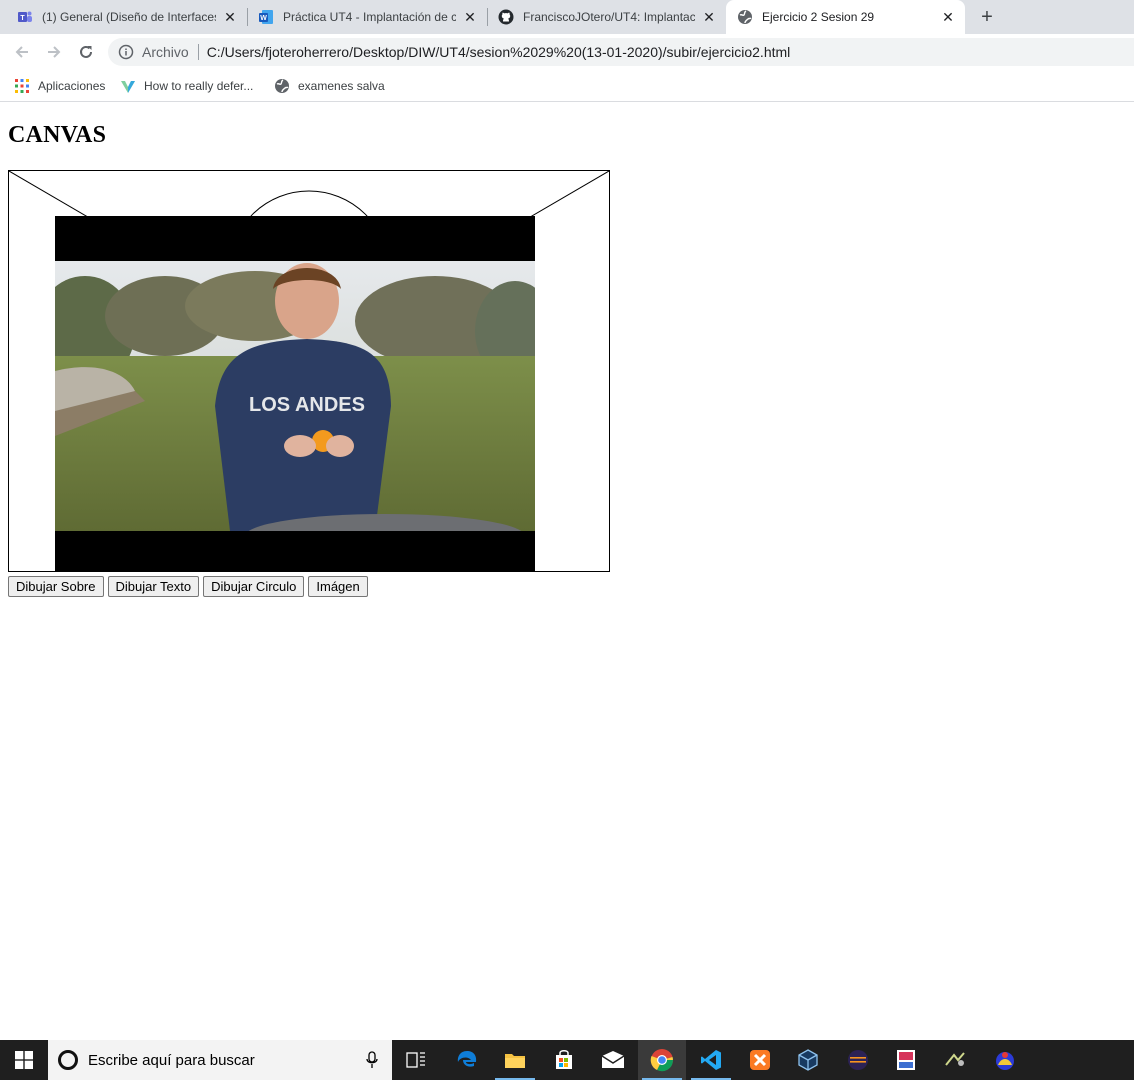  What do you see at coordinates (564, 1060) in the screenshot?
I see `store-icon` at bounding box center [564, 1060].